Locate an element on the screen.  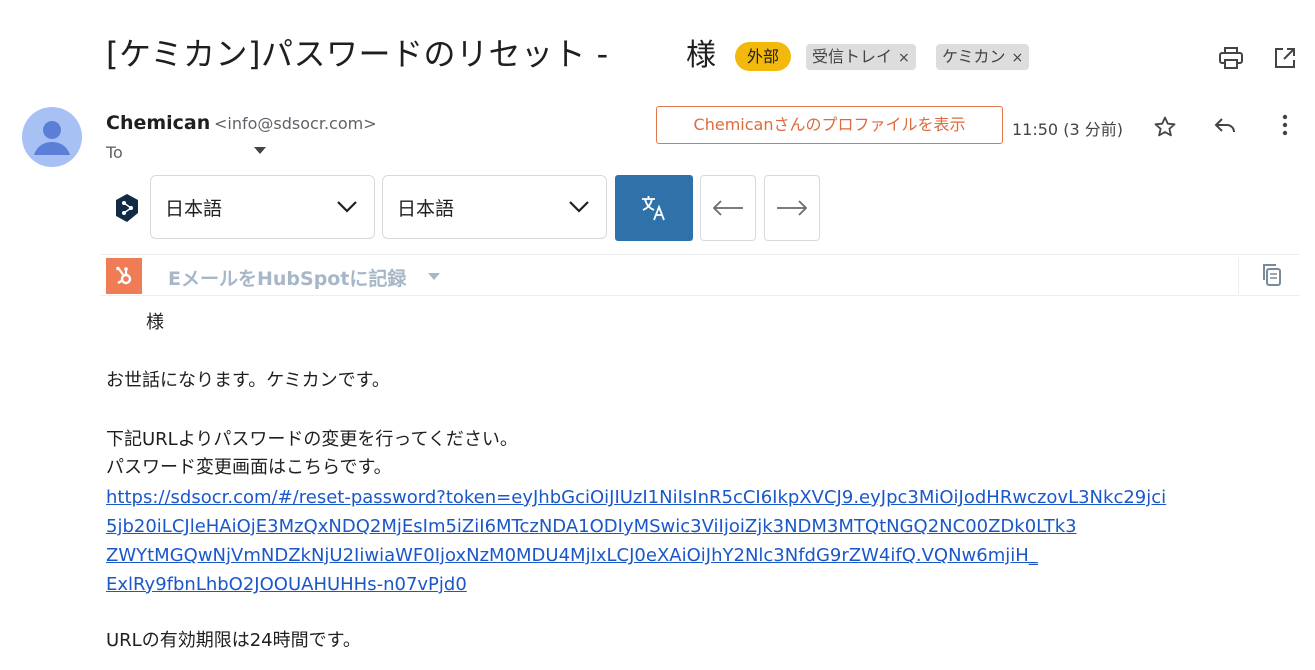
hubspot-log-email-label: EメールをHubSpotに記録 is located at coordinates (287, 277).